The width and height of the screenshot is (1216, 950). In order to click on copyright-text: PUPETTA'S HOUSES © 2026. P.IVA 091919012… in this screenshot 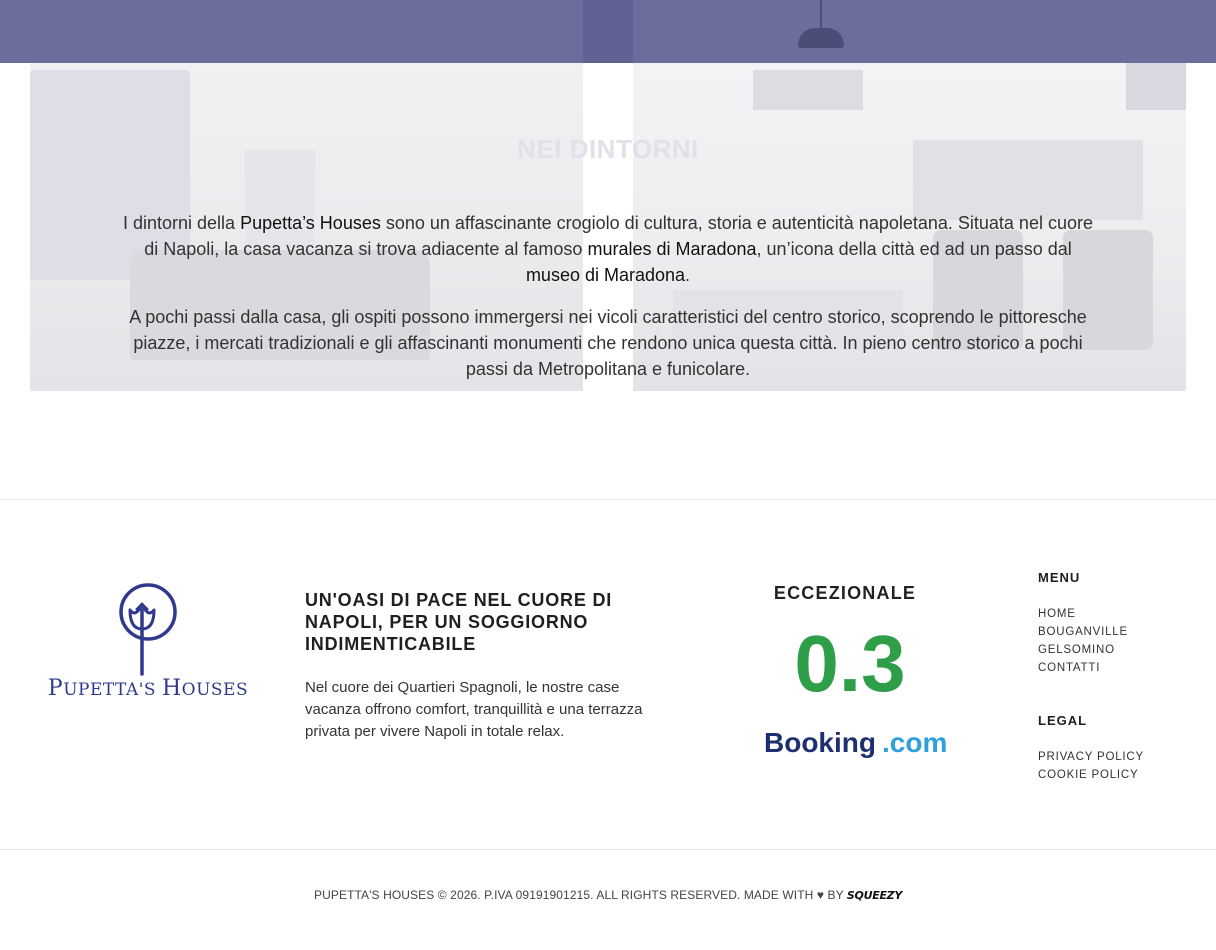, I will do `click(580, 895)`.